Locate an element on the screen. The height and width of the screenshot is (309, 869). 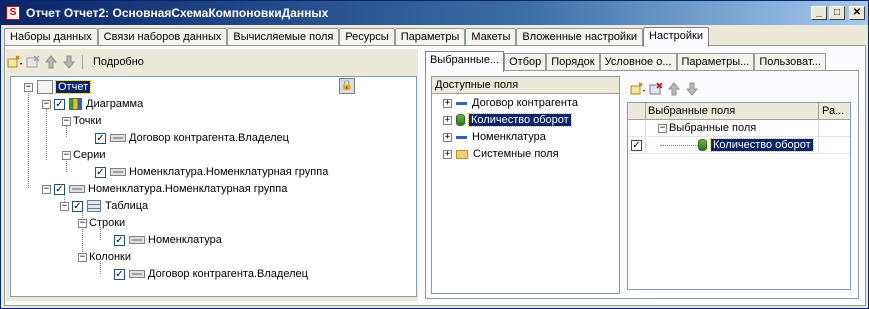
toolbar-separator is located at coordinates (82, 62).